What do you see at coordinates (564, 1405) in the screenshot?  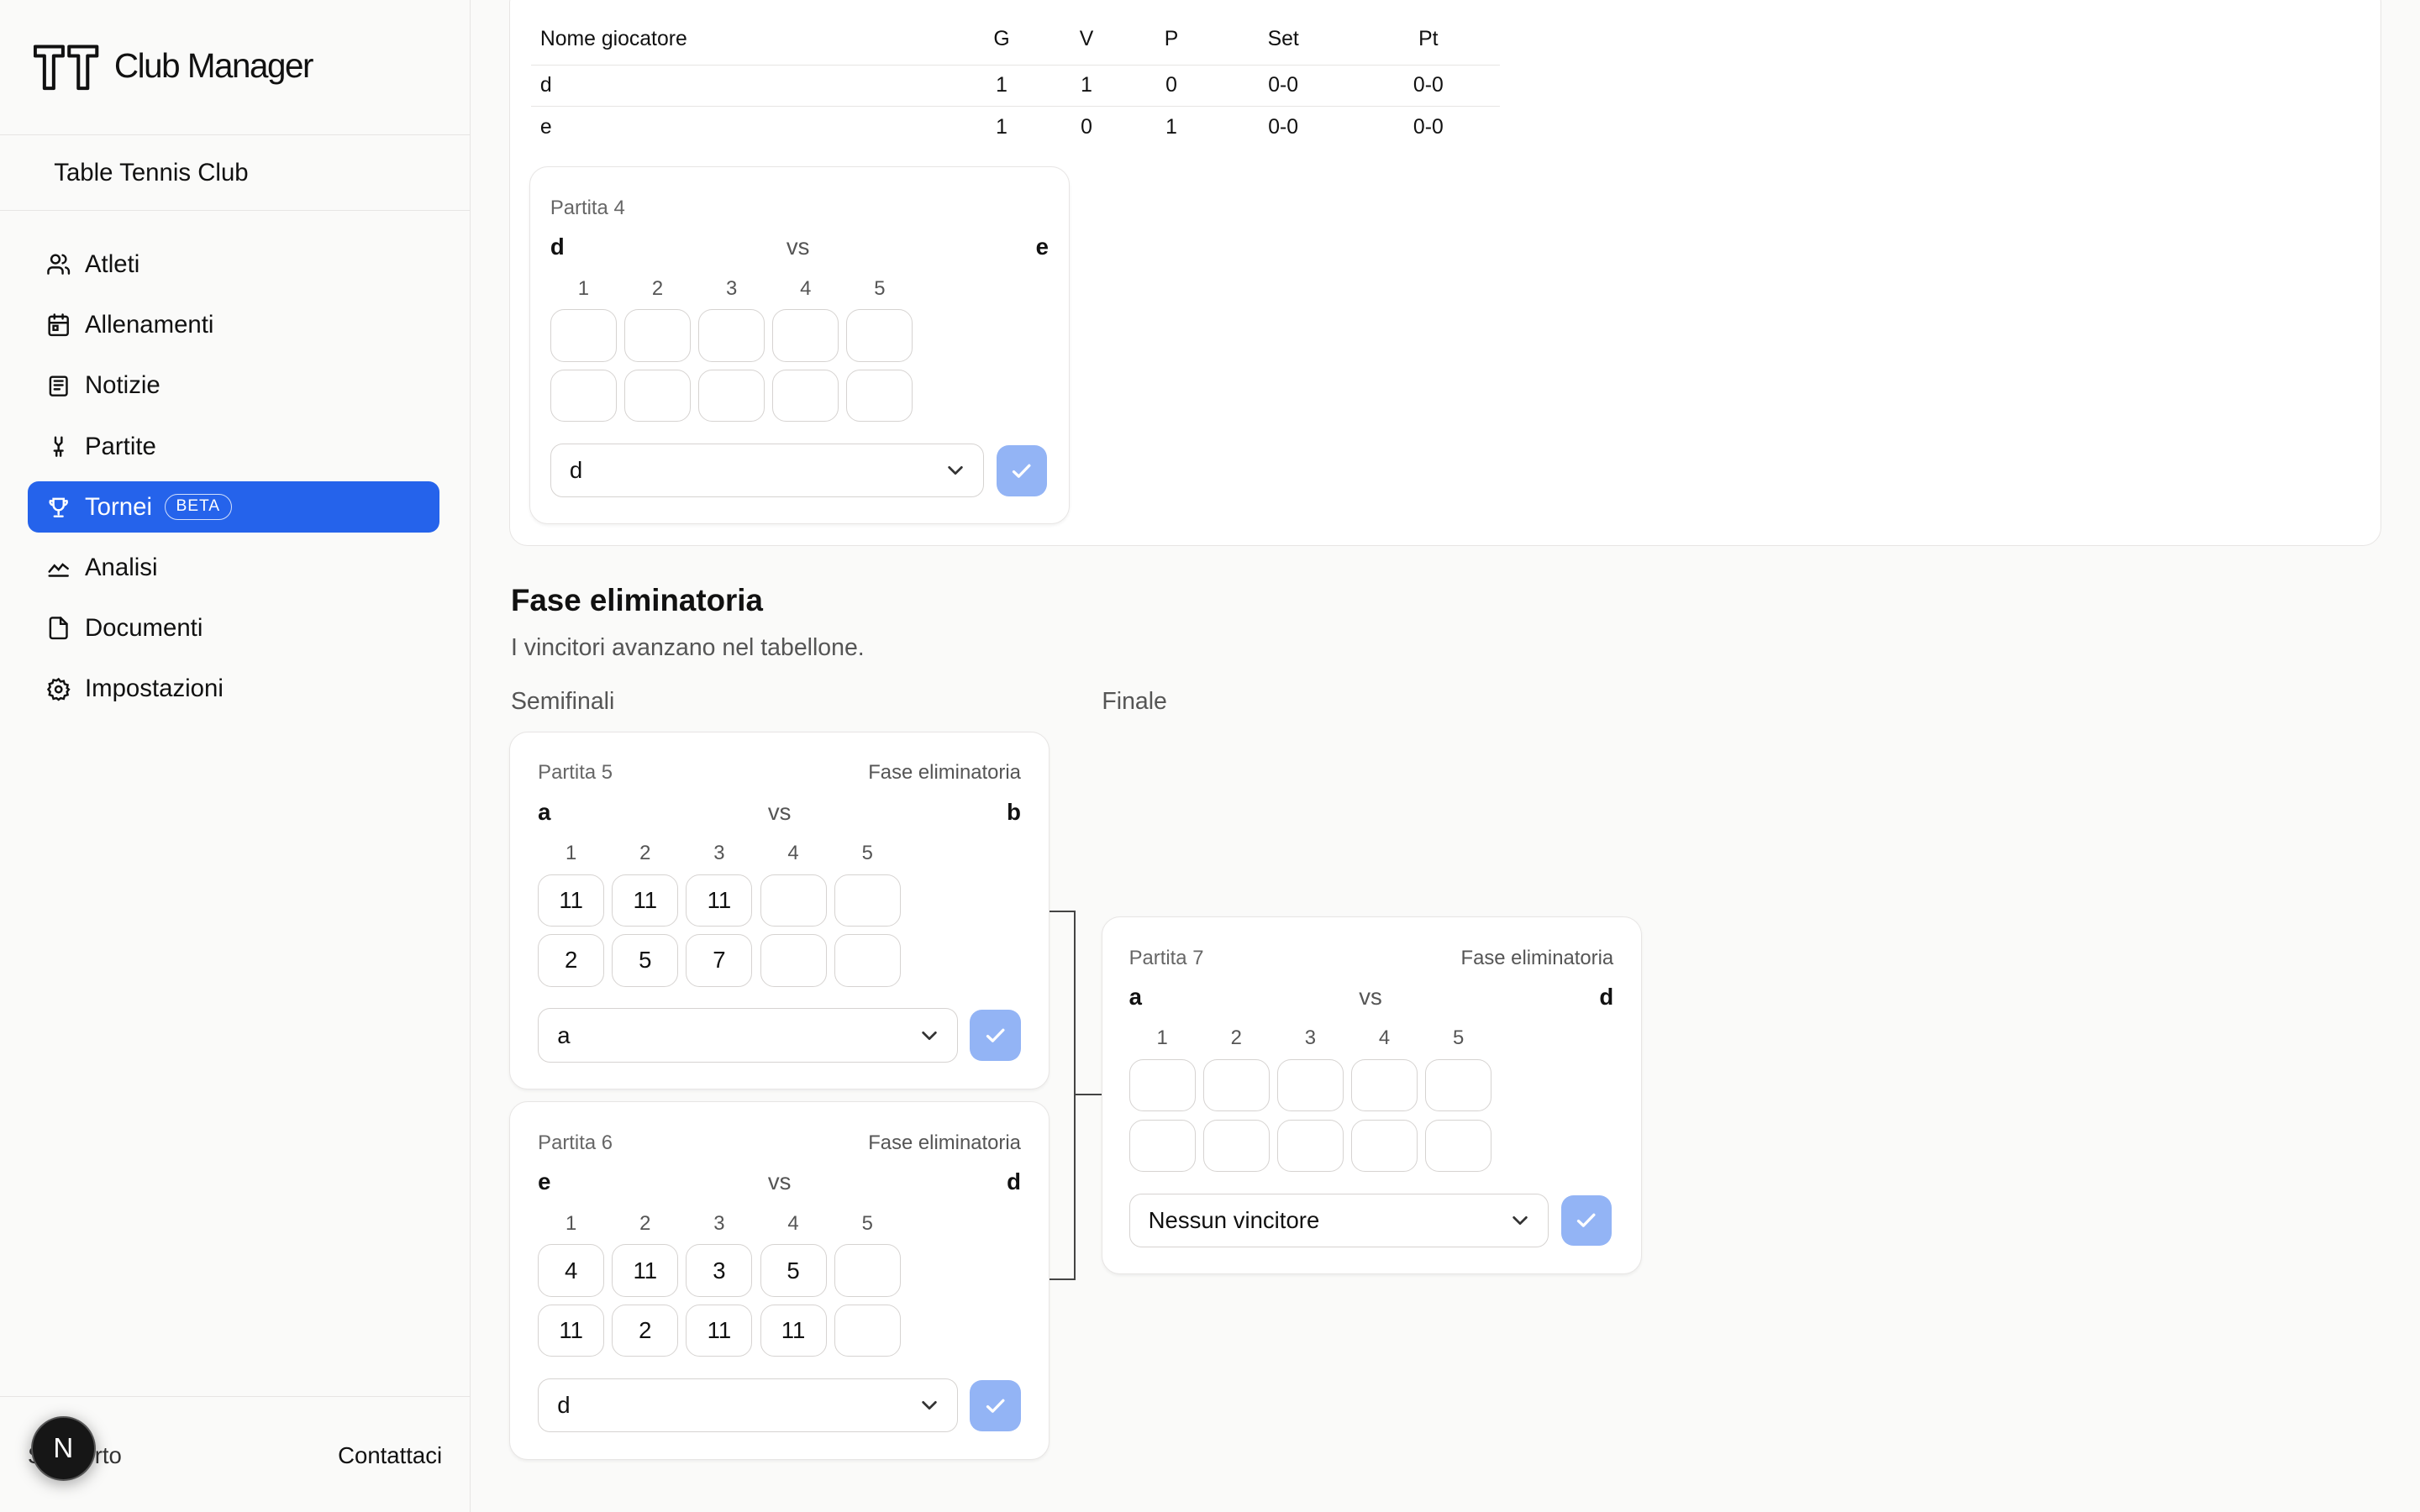 I see `winner-select-value: d` at bounding box center [564, 1405].